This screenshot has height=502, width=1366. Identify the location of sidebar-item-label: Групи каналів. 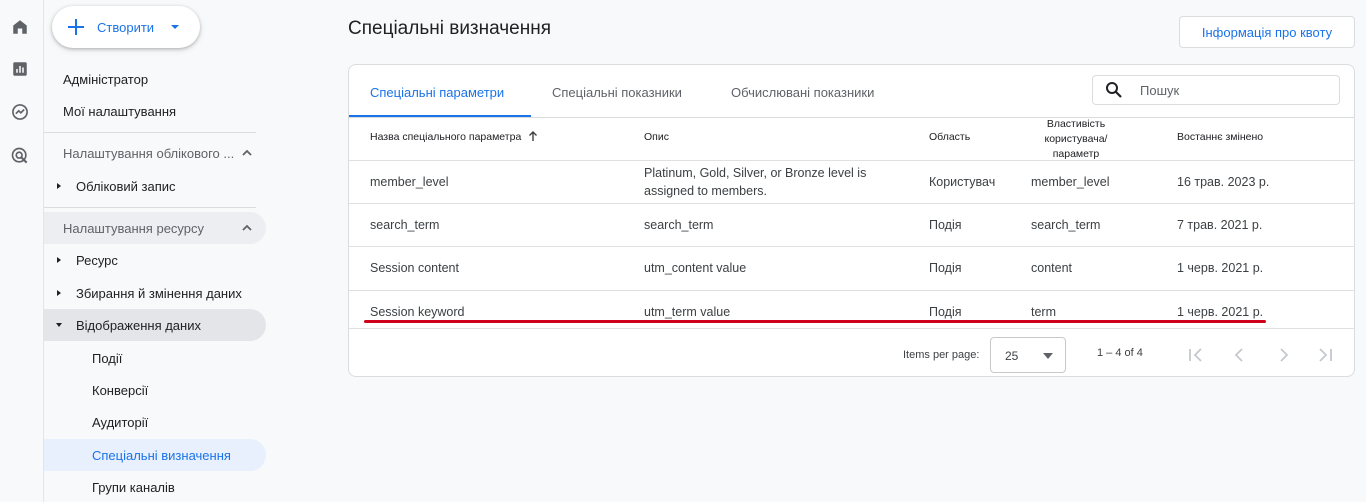
(133, 487).